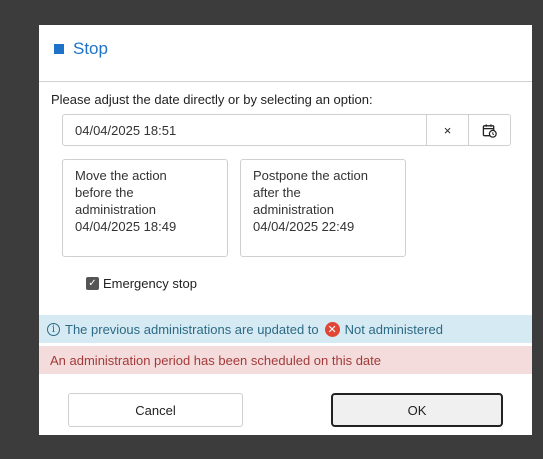  Describe the element at coordinates (90, 48) in the screenshot. I see `dialog-title: Stop` at that location.